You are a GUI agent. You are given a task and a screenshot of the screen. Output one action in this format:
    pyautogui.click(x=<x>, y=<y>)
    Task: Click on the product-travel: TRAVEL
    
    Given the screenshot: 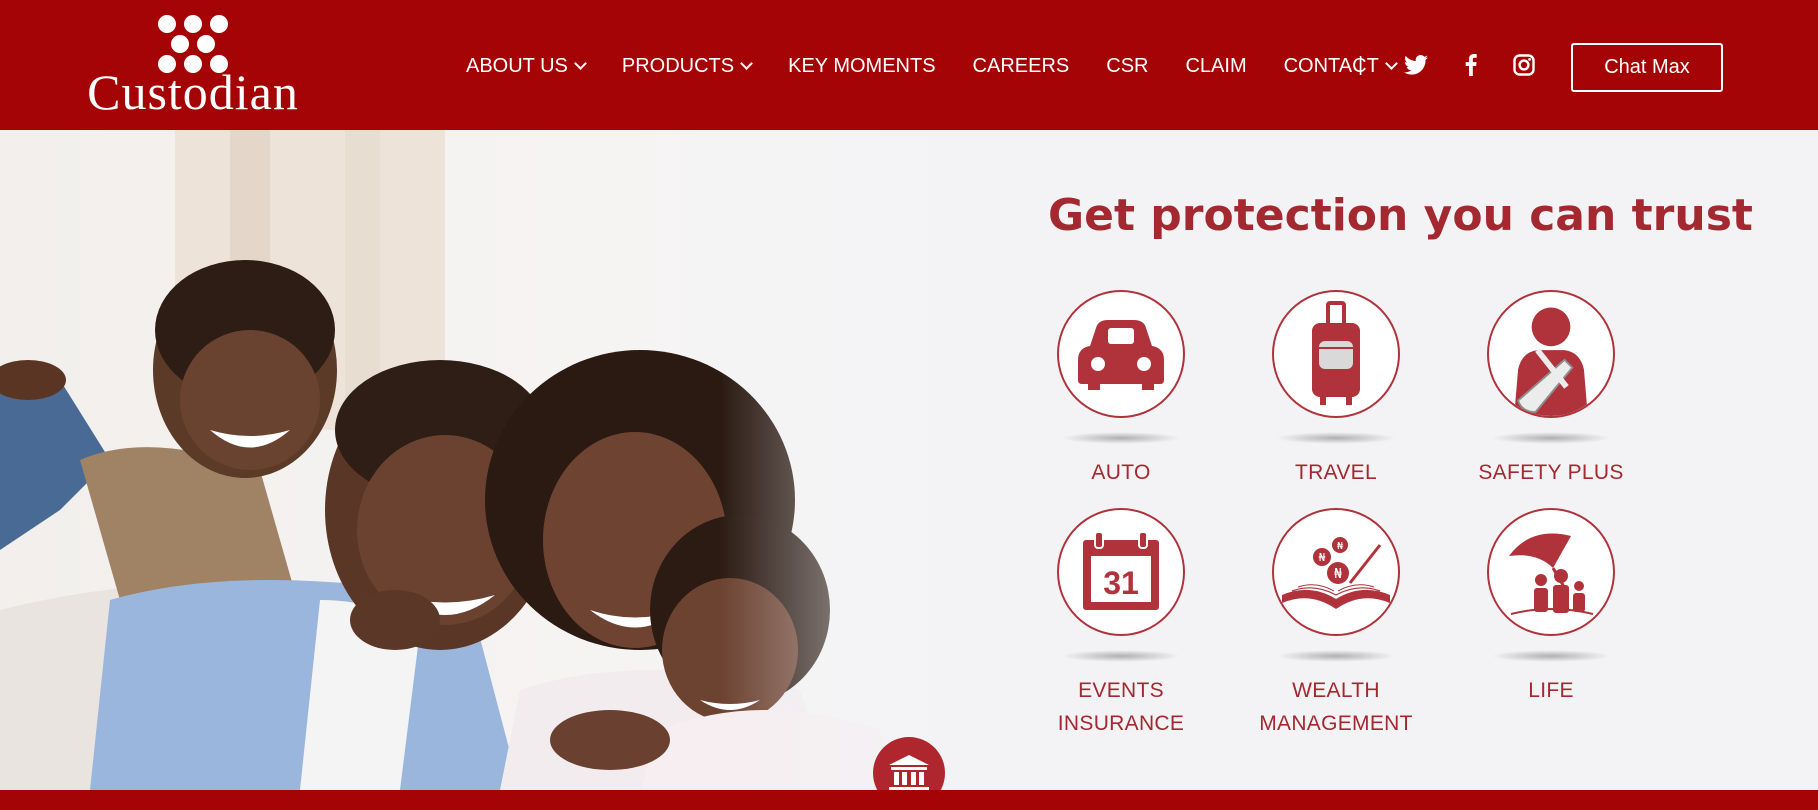 What is the action you would take?
    pyautogui.click(x=1336, y=389)
    